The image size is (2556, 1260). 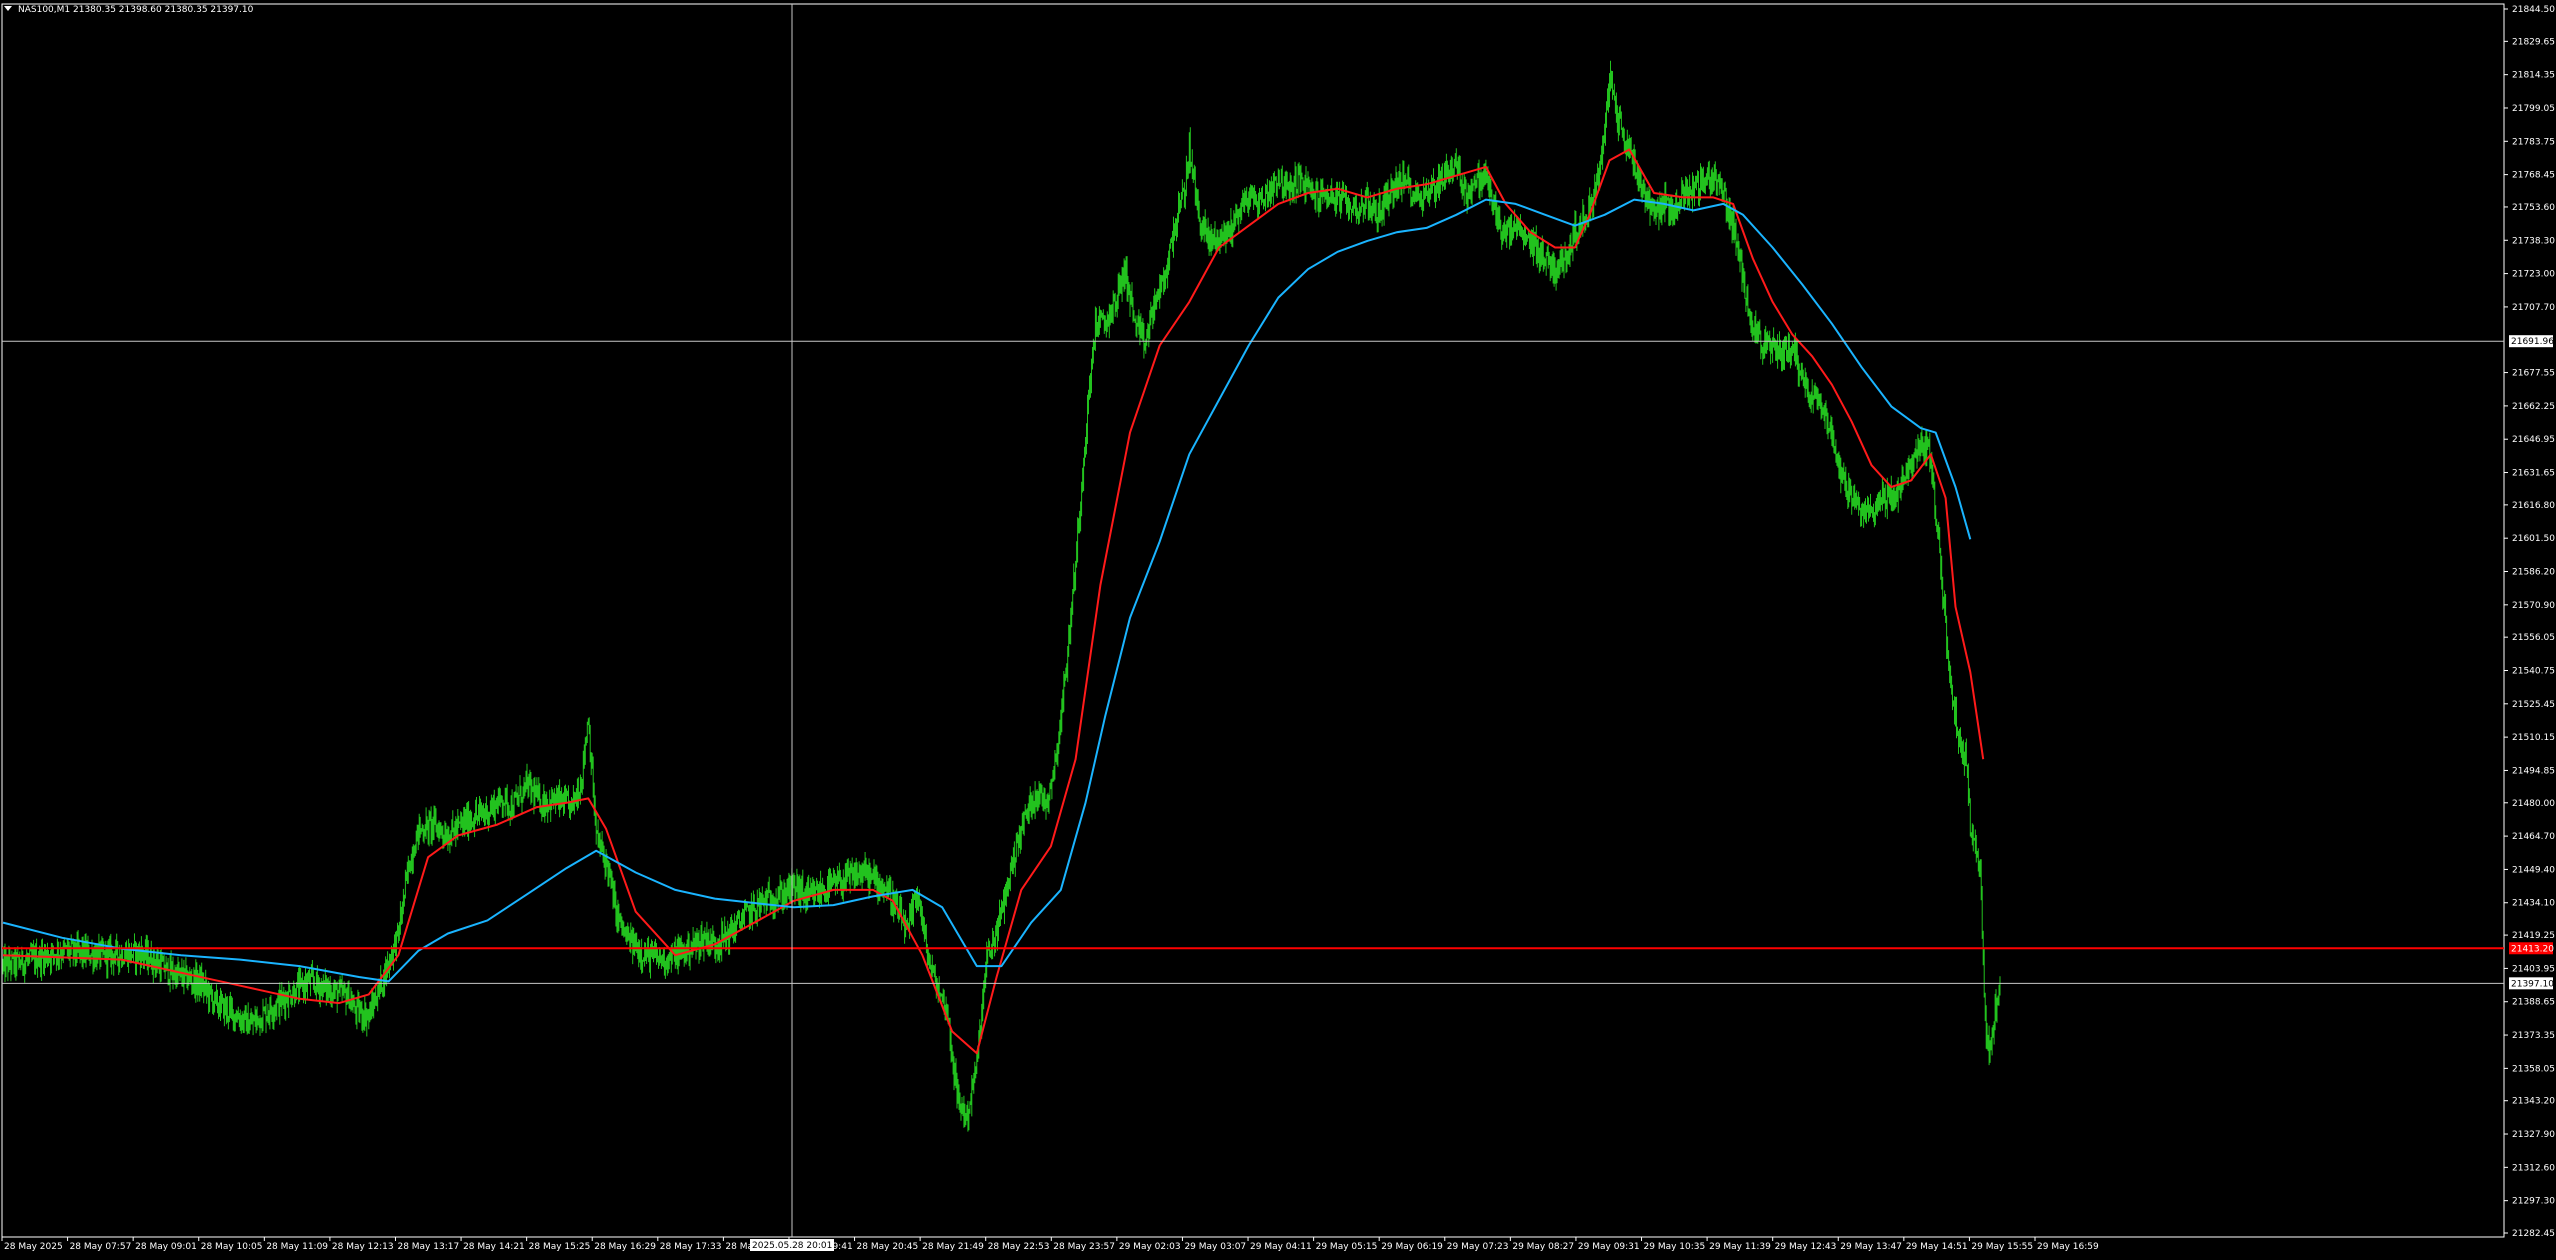 I want to click on x-tick-label: 29 May 12:43, so click(x=1806, y=1247).